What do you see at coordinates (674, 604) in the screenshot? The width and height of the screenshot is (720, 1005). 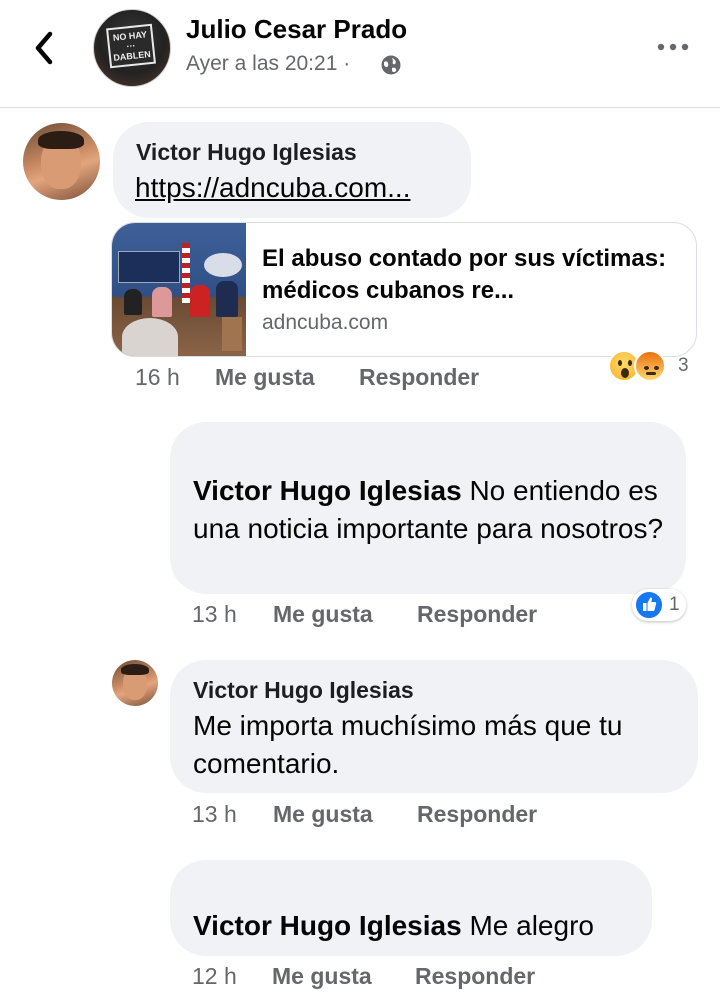 I see `reaction-count: 1` at bounding box center [674, 604].